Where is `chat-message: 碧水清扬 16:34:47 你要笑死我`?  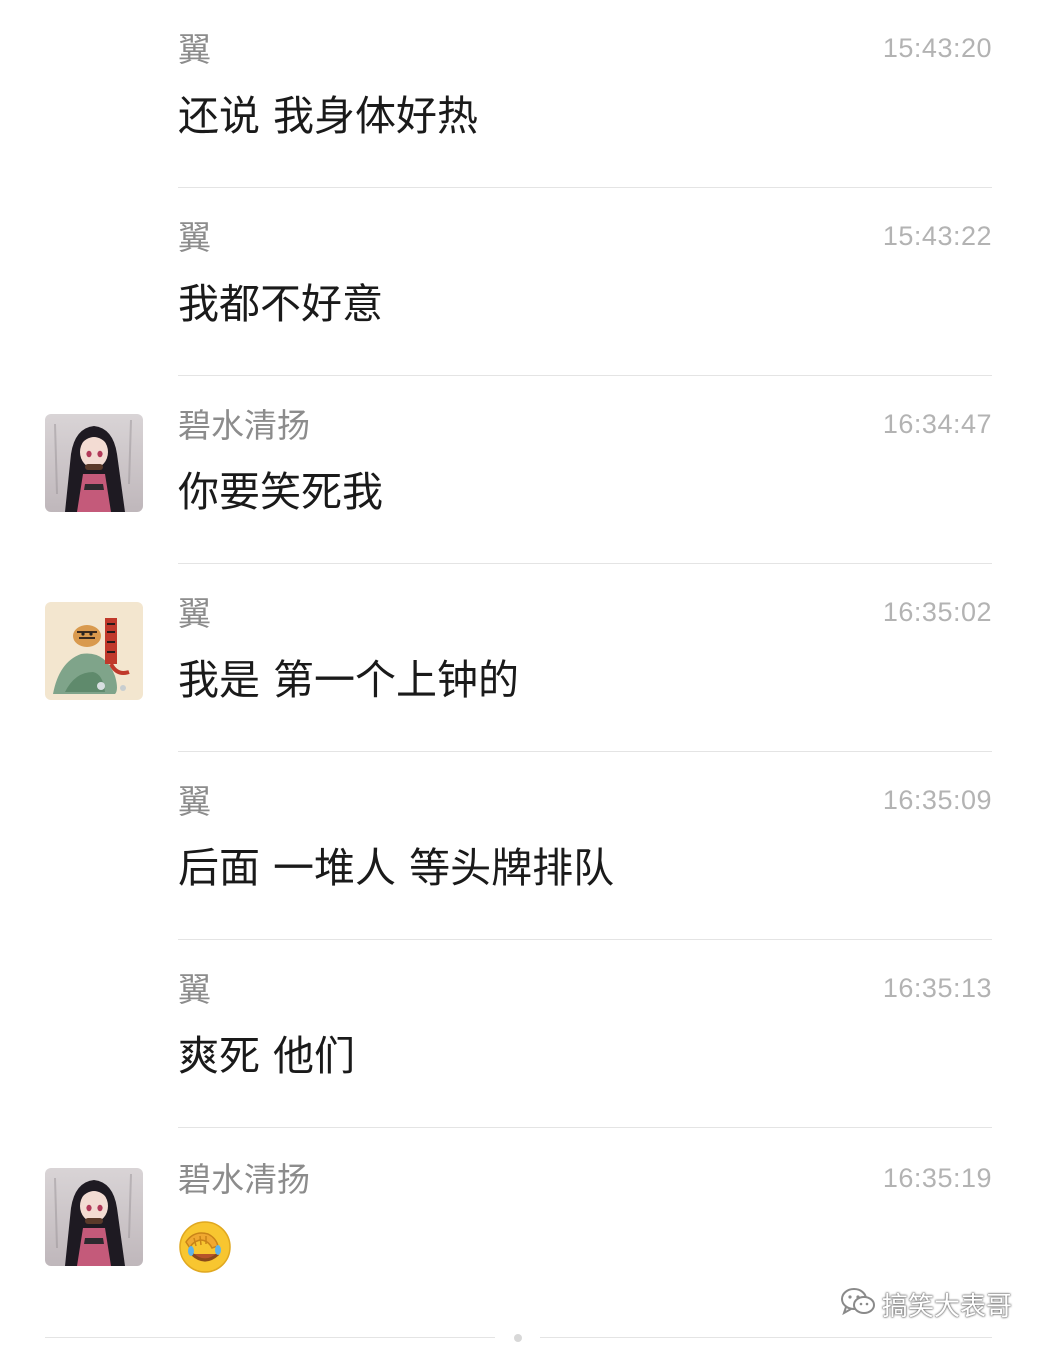
chat-message: 碧水清扬 16:34:47 你要笑死我 is located at coordinates (519, 470).